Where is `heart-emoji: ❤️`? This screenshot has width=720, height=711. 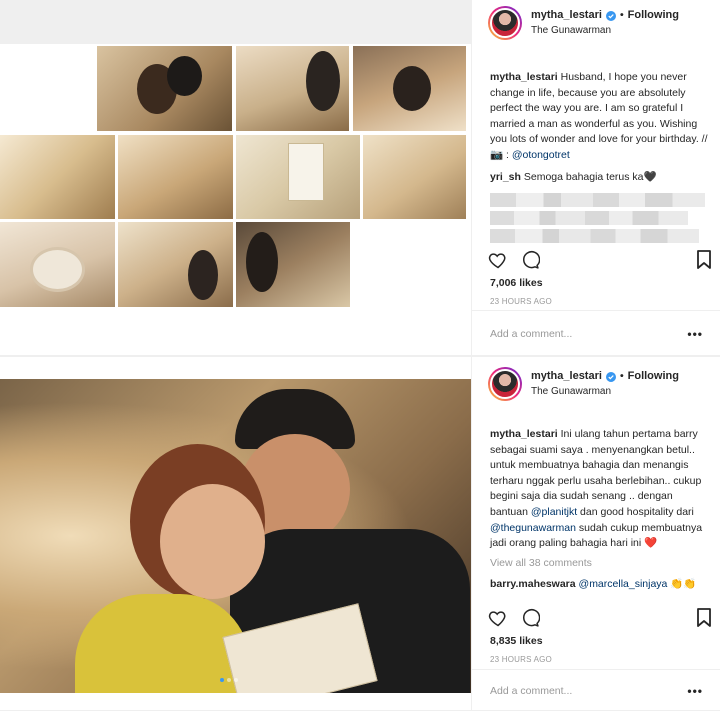
heart-emoji: ❤️ is located at coordinates (651, 543).